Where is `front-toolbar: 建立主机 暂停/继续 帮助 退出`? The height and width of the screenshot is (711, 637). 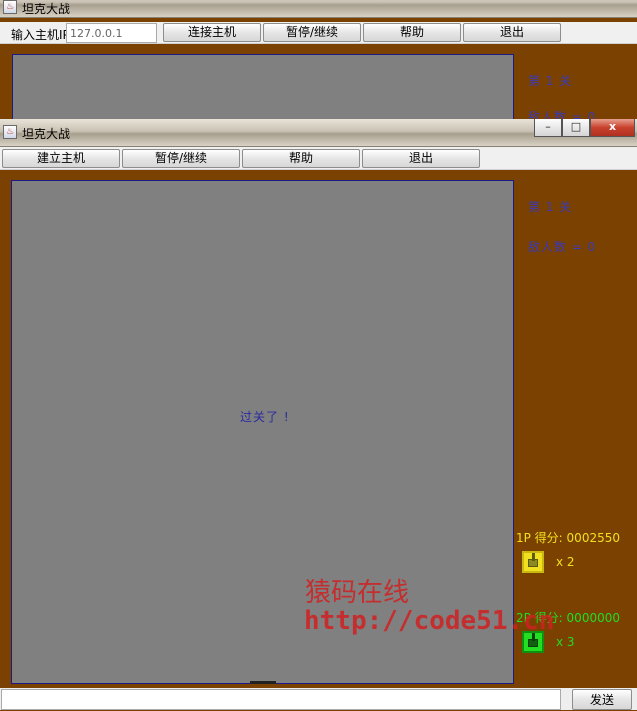
front-toolbar: 建立主机 暂停/继续 帮助 退出 is located at coordinates (318, 158).